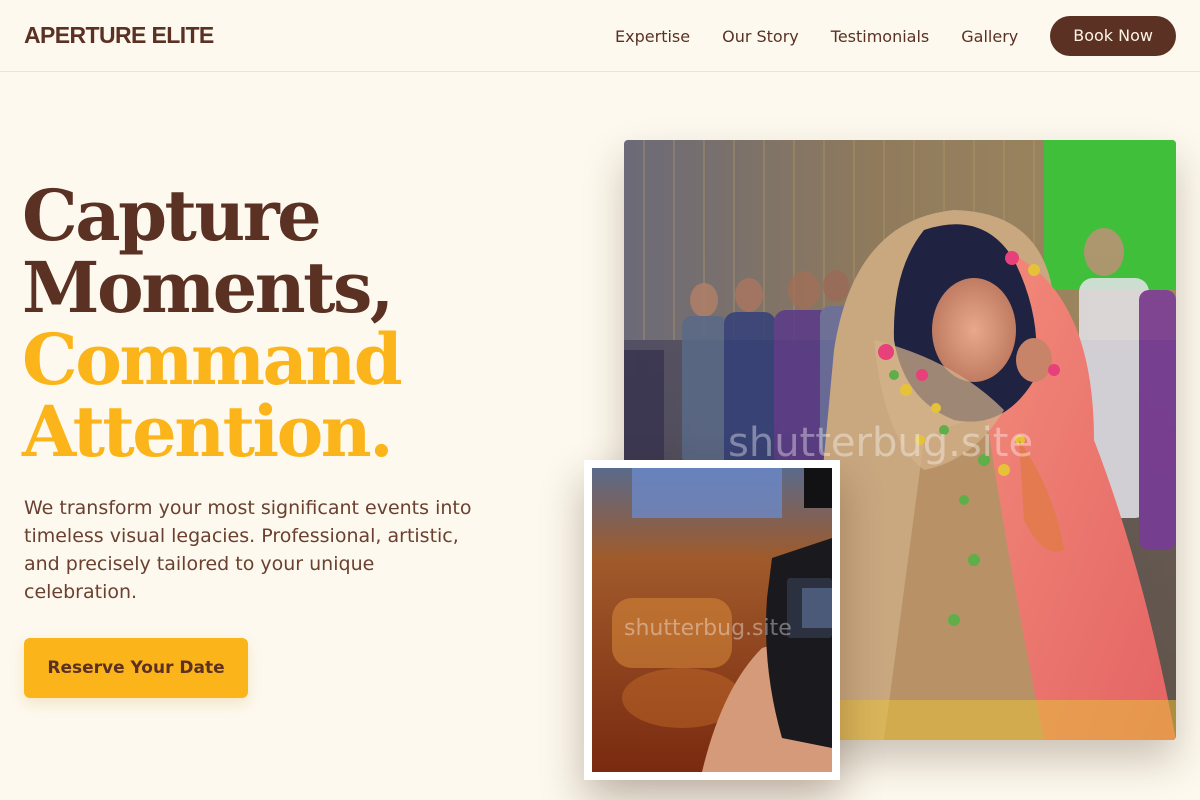  What do you see at coordinates (212, 359) in the screenshot?
I see `hero-title-line-3: Command` at bounding box center [212, 359].